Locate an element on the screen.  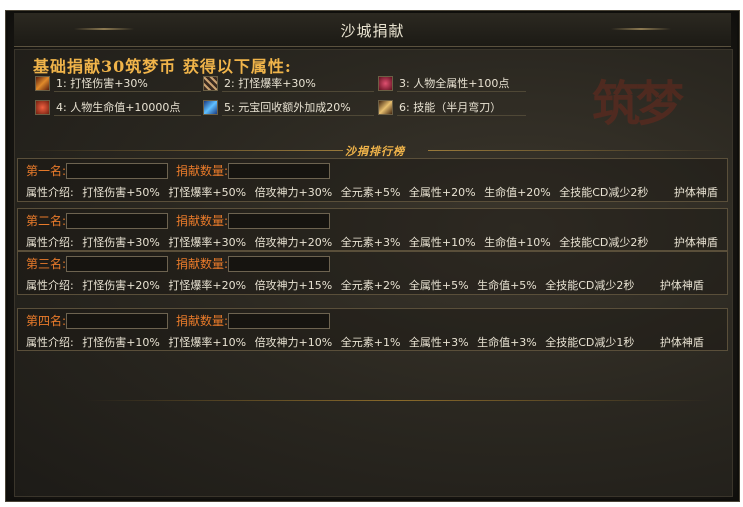
rank-label: 第二名: is located at coordinates (46, 221).